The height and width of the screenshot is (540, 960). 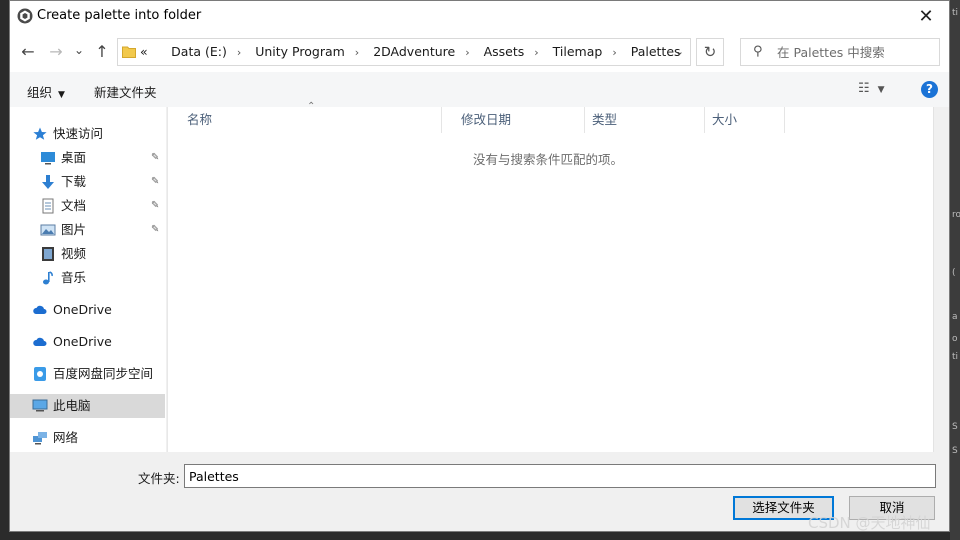 I want to click on computer-icon, so click(x=40, y=405).